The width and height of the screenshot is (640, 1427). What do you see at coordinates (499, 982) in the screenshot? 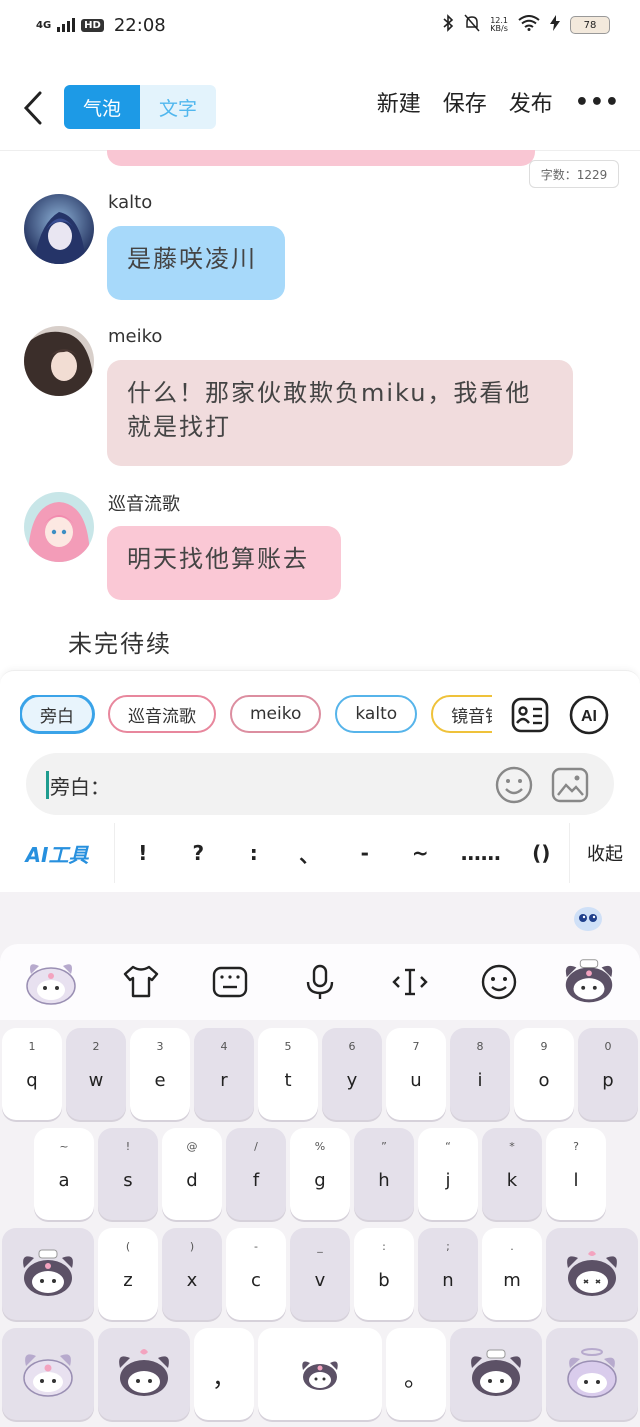
I see `emoji-face-icon` at bounding box center [499, 982].